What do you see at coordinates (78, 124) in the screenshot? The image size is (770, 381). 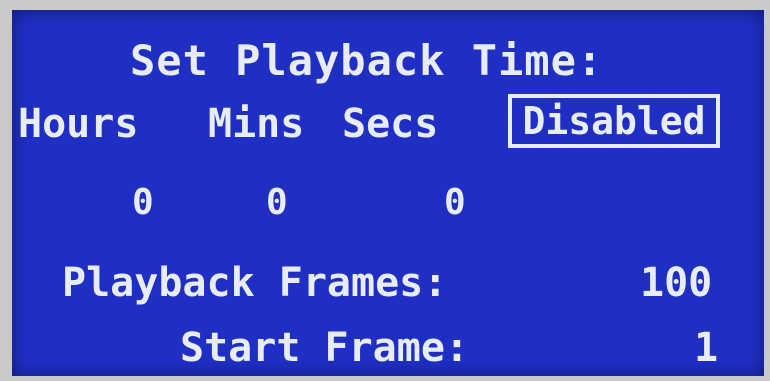 I see `hours-label: Hours` at bounding box center [78, 124].